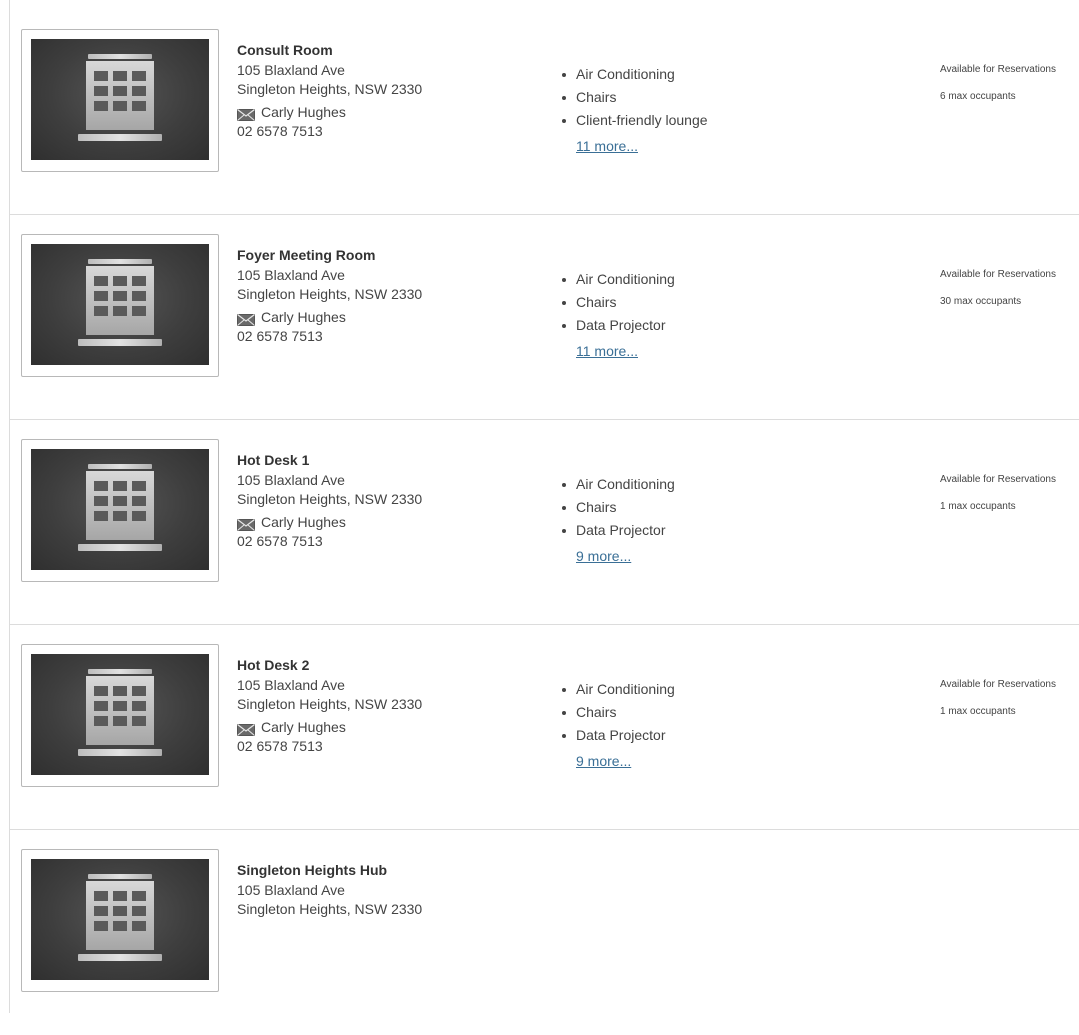 Image resolution: width=1079 pixels, height=1035 pixels. I want to click on feature-item: Client-friendly lounge, so click(634, 120).